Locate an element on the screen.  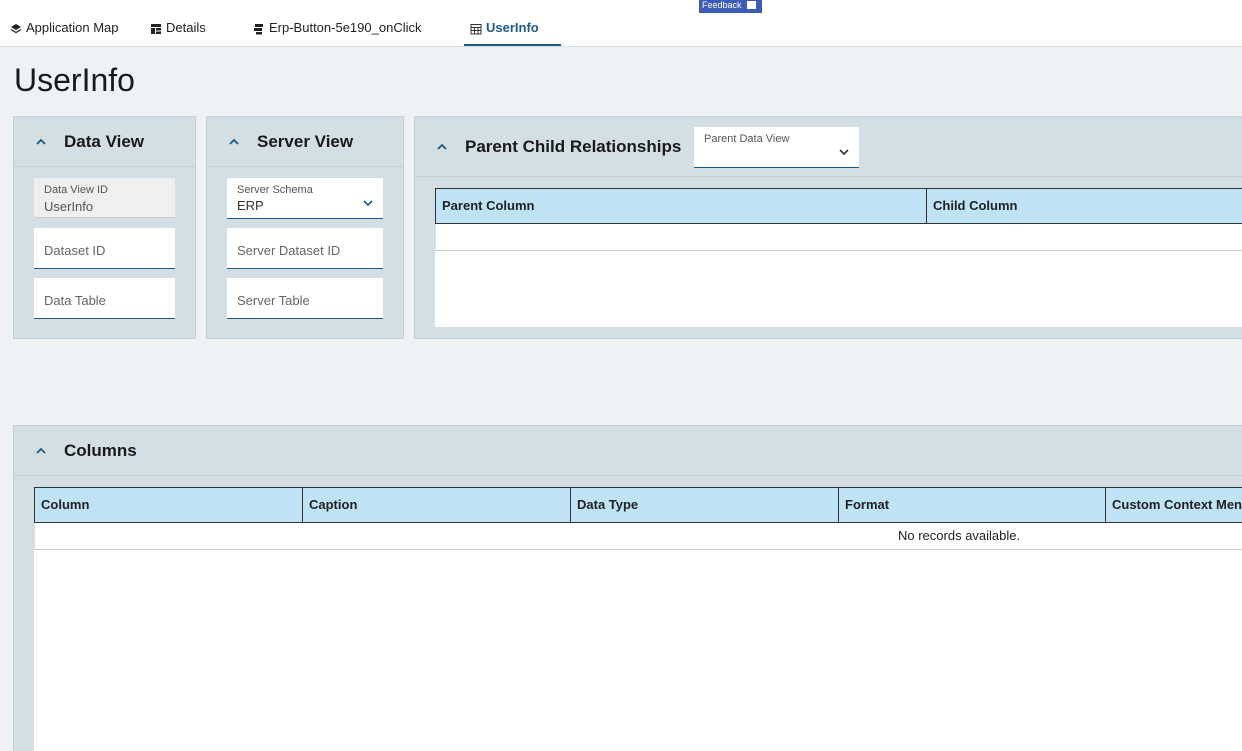
tab-label: Application Map is located at coordinates (72, 27).